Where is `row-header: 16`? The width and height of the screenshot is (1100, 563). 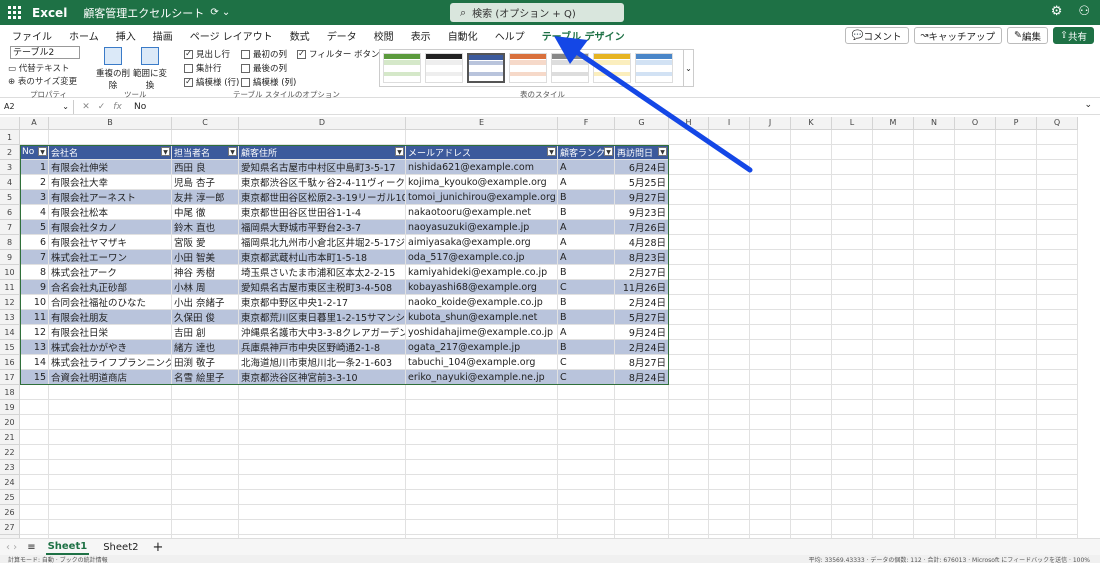
row-header: 16 is located at coordinates (10, 362).